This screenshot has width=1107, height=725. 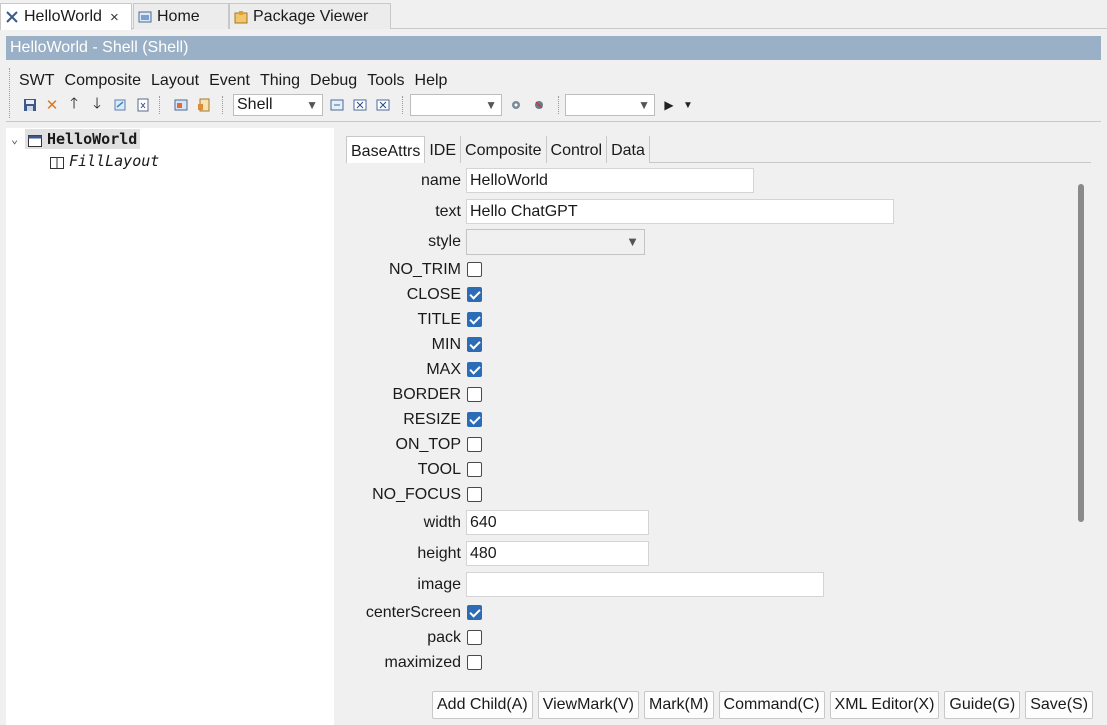 I want to click on no-trim-checkbox, so click(x=474, y=269).